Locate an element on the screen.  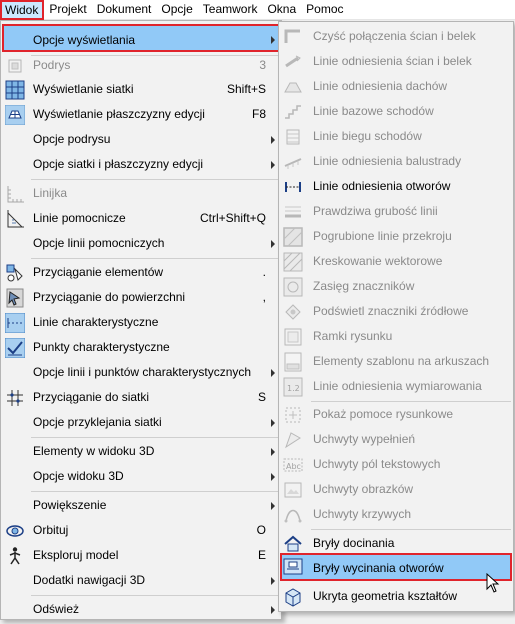
menu-pomoc-label: Pomoc is located at coordinates (325, 8).